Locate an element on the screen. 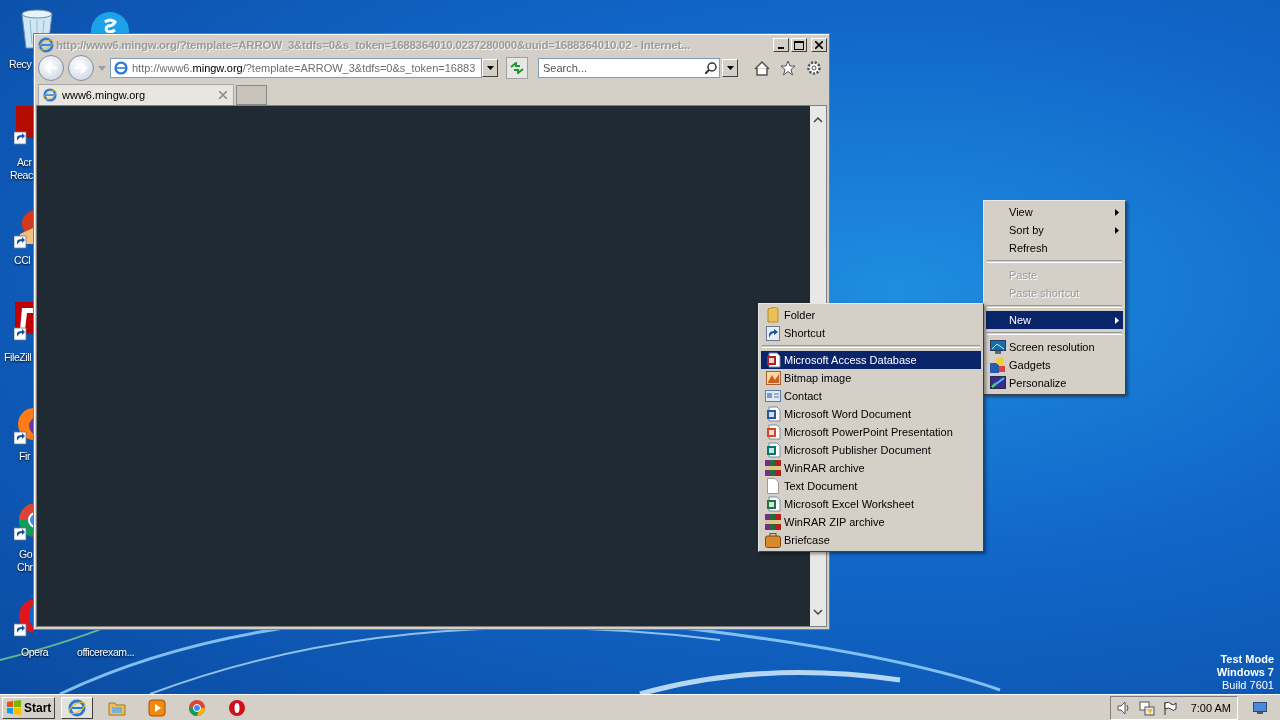 This screenshot has width=1280, height=720. icon-label: Opera is located at coordinates (35, 652).